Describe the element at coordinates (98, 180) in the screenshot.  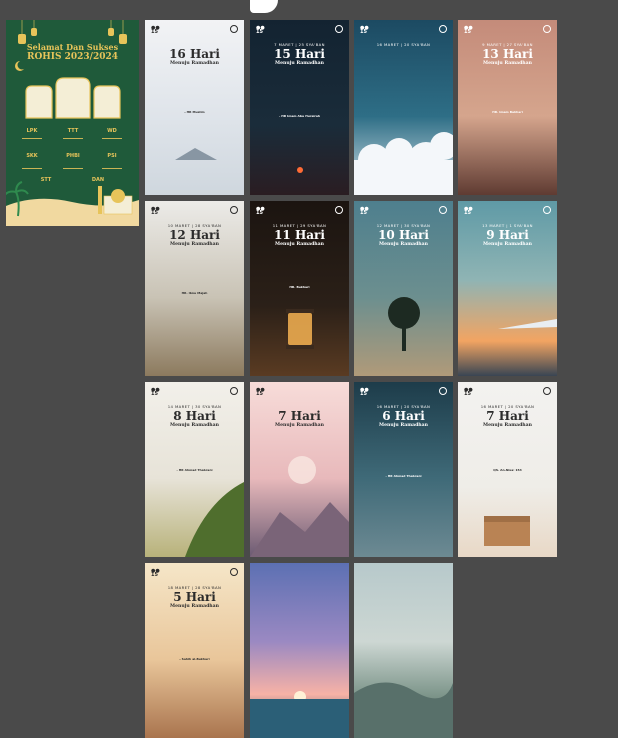
I see `division-label: DAN` at that location.